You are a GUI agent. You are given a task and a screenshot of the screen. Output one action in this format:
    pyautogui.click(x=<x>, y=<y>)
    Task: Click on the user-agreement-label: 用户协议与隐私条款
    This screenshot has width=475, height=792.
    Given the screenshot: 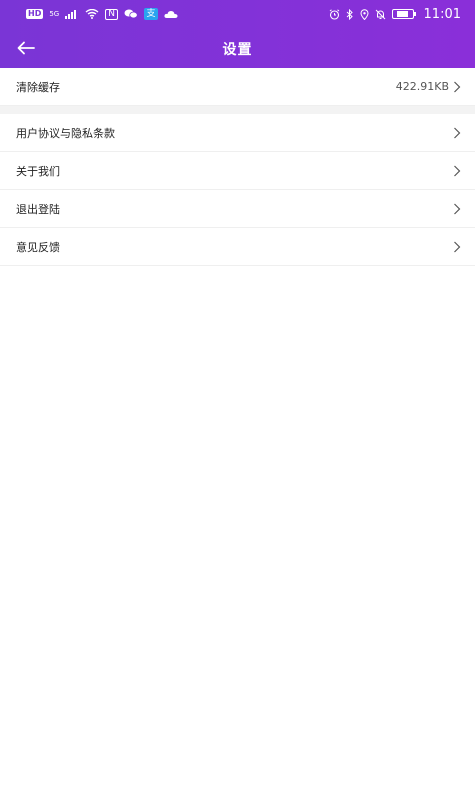 What is the action you would take?
    pyautogui.click(x=65, y=133)
    